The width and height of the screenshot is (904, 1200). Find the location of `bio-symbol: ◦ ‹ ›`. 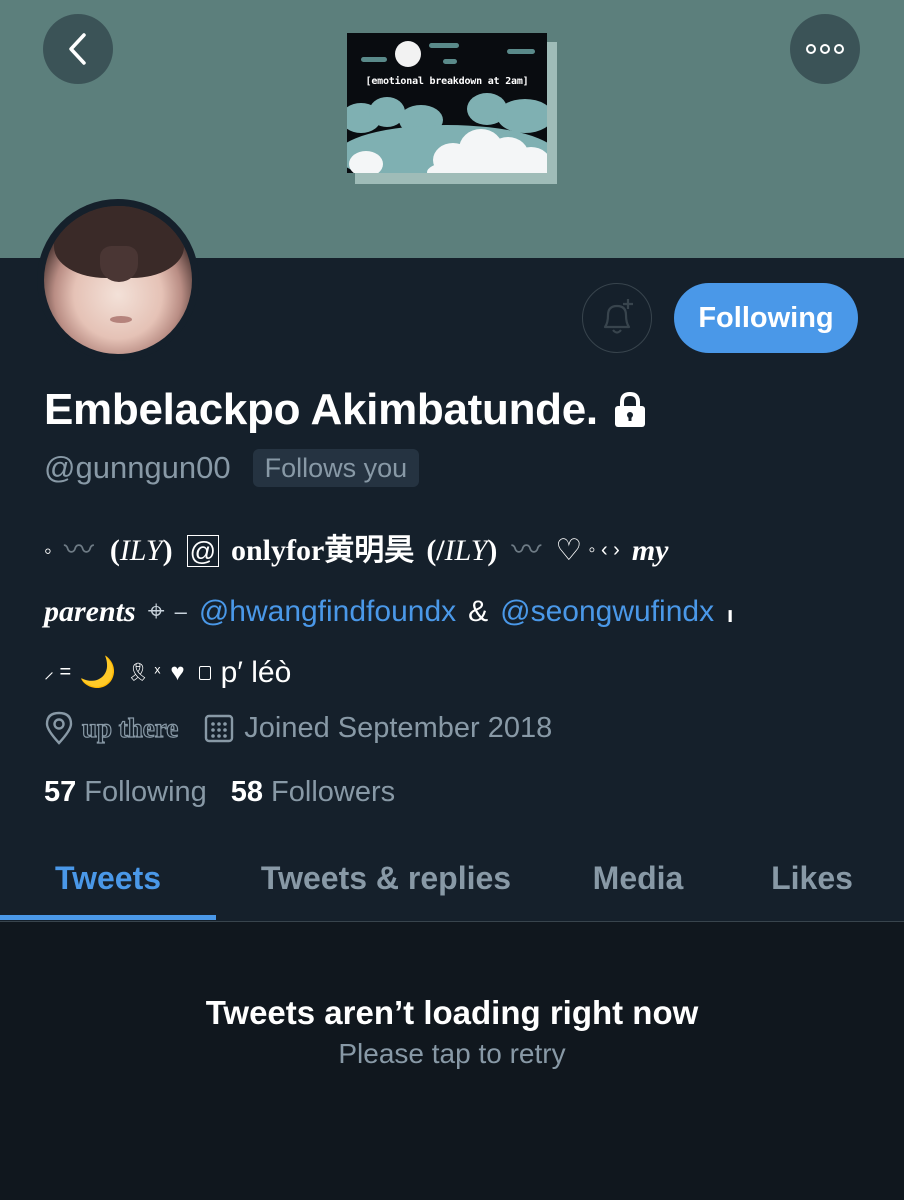

bio-symbol: ◦ ‹ › is located at coordinates (604, 550).